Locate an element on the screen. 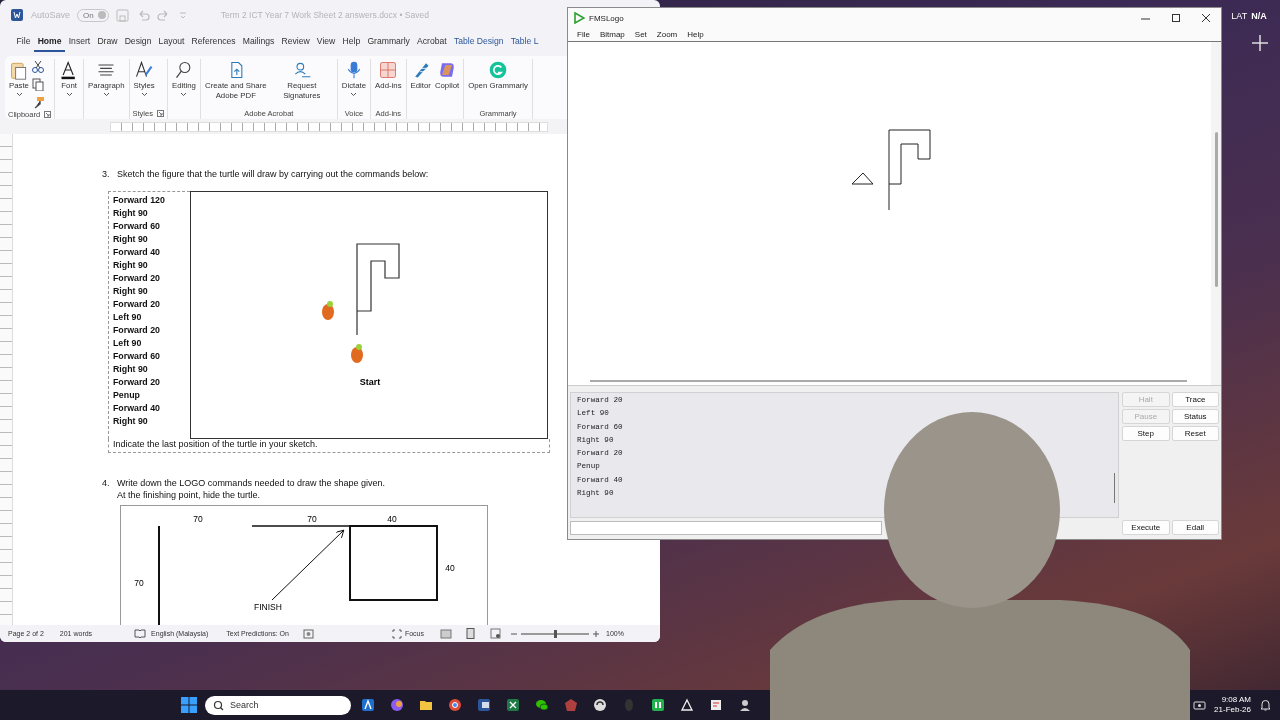 Image resolution: width=1280 pixels, height=720 pixels. vertical-scrollbar is located at coordinates (1216, 213).